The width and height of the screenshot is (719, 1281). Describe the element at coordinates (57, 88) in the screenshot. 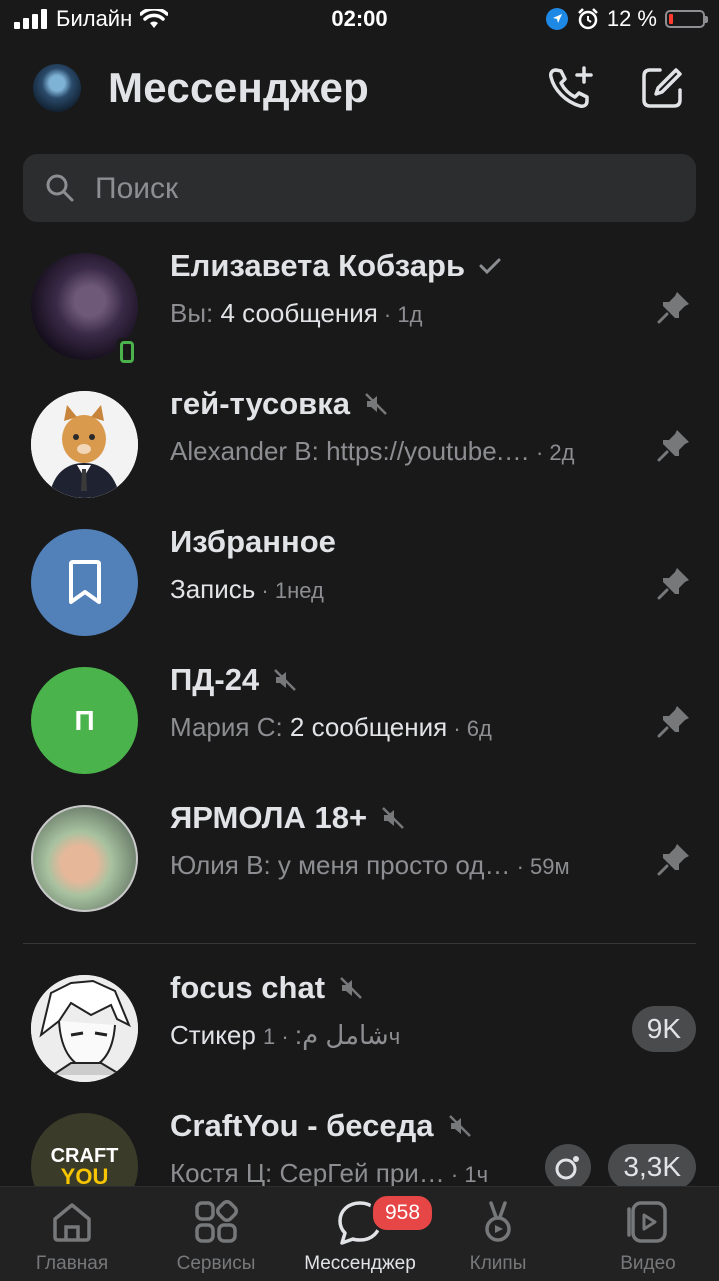

I see `profile-avatar` at that location.